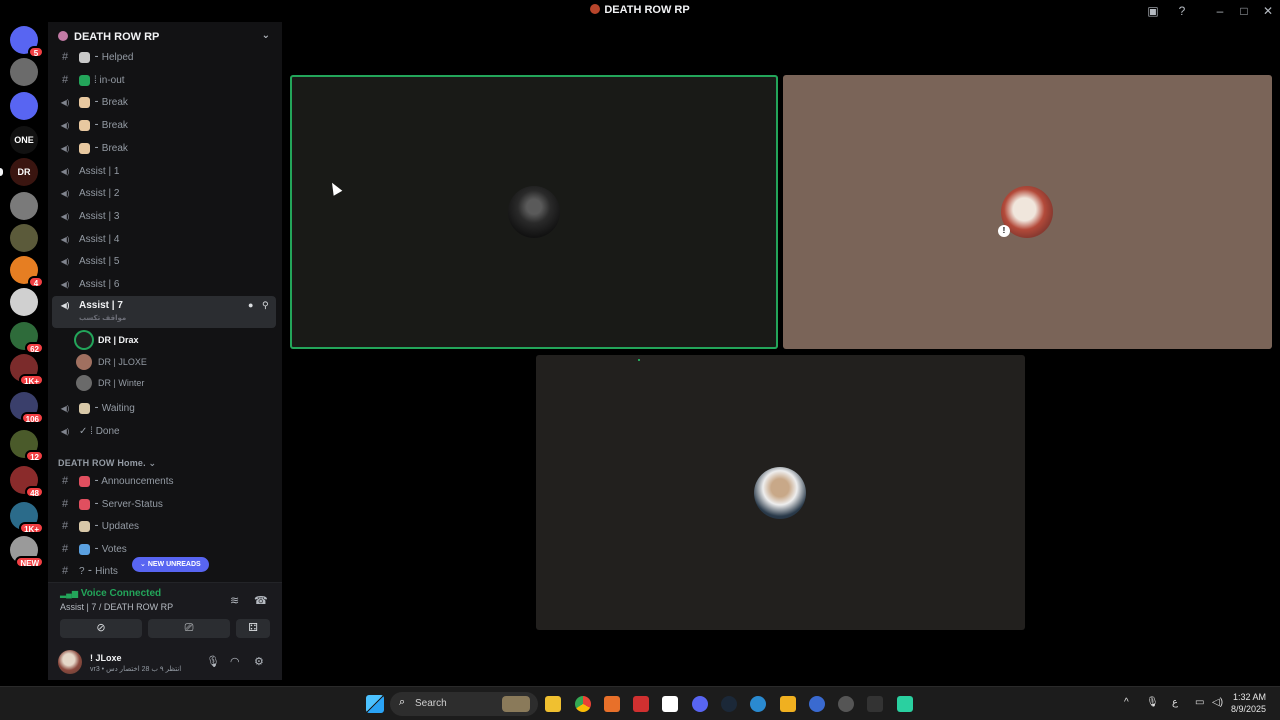  Describe the element at coordinates (1, 172) in the screenshot. I see `selected-pill` at that location.